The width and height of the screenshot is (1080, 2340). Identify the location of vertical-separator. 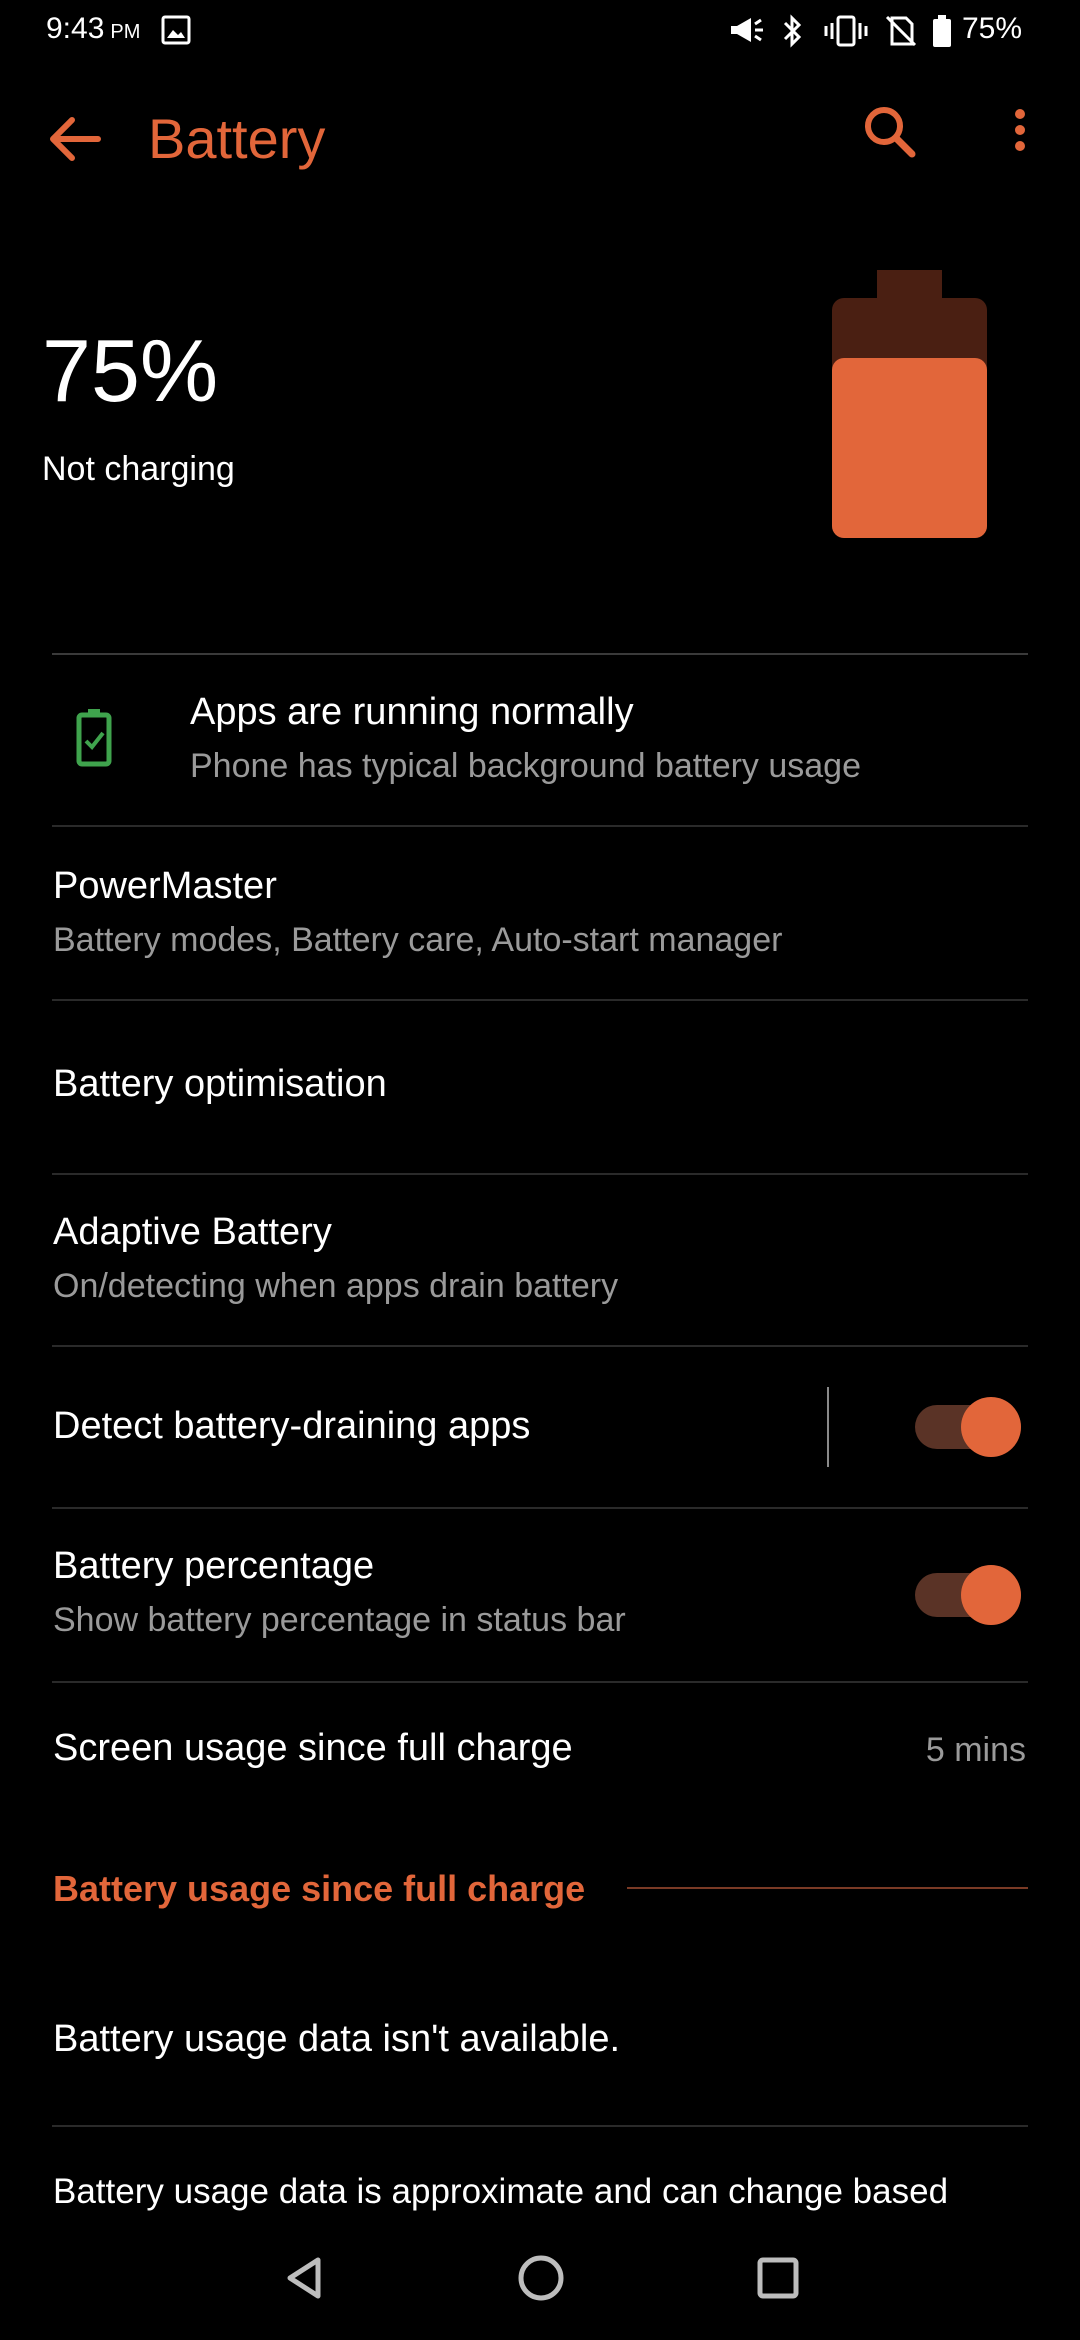
(828, 1427).